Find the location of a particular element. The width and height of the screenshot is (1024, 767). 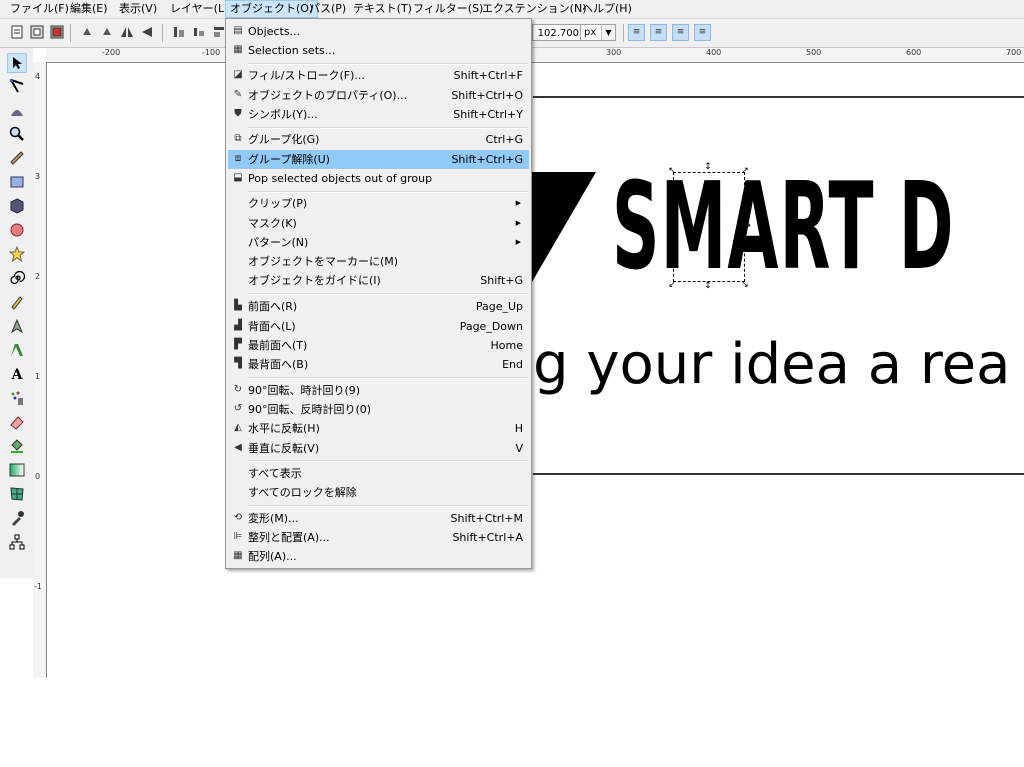

3d-box-tool-icon is located at coordinates (17, 207).